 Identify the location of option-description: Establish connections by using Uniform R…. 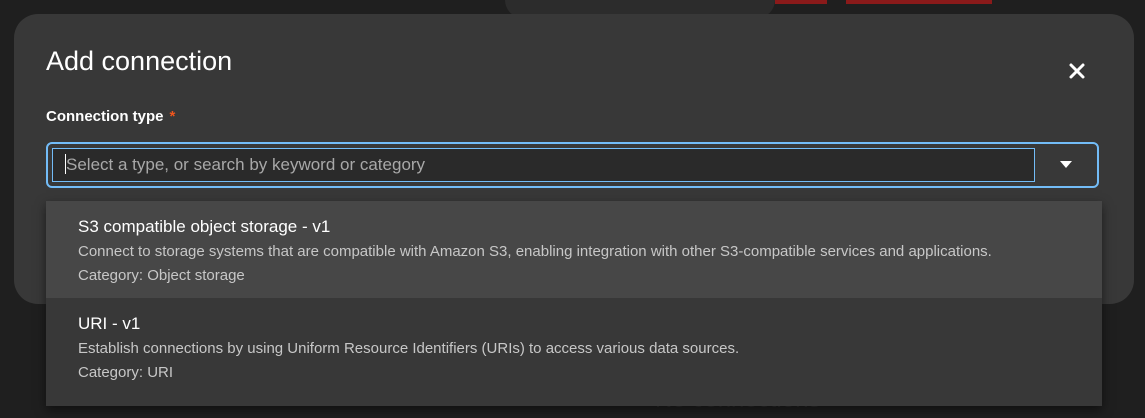
(409, 348).